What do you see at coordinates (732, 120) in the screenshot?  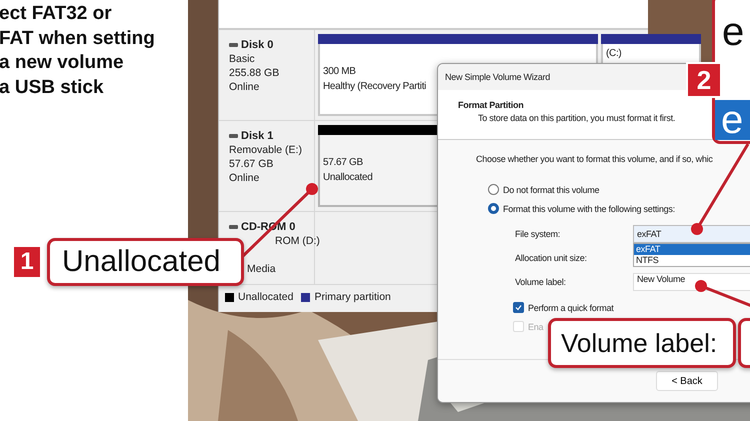 I see `dropdown-option: e` at bounding box center [732, 120].